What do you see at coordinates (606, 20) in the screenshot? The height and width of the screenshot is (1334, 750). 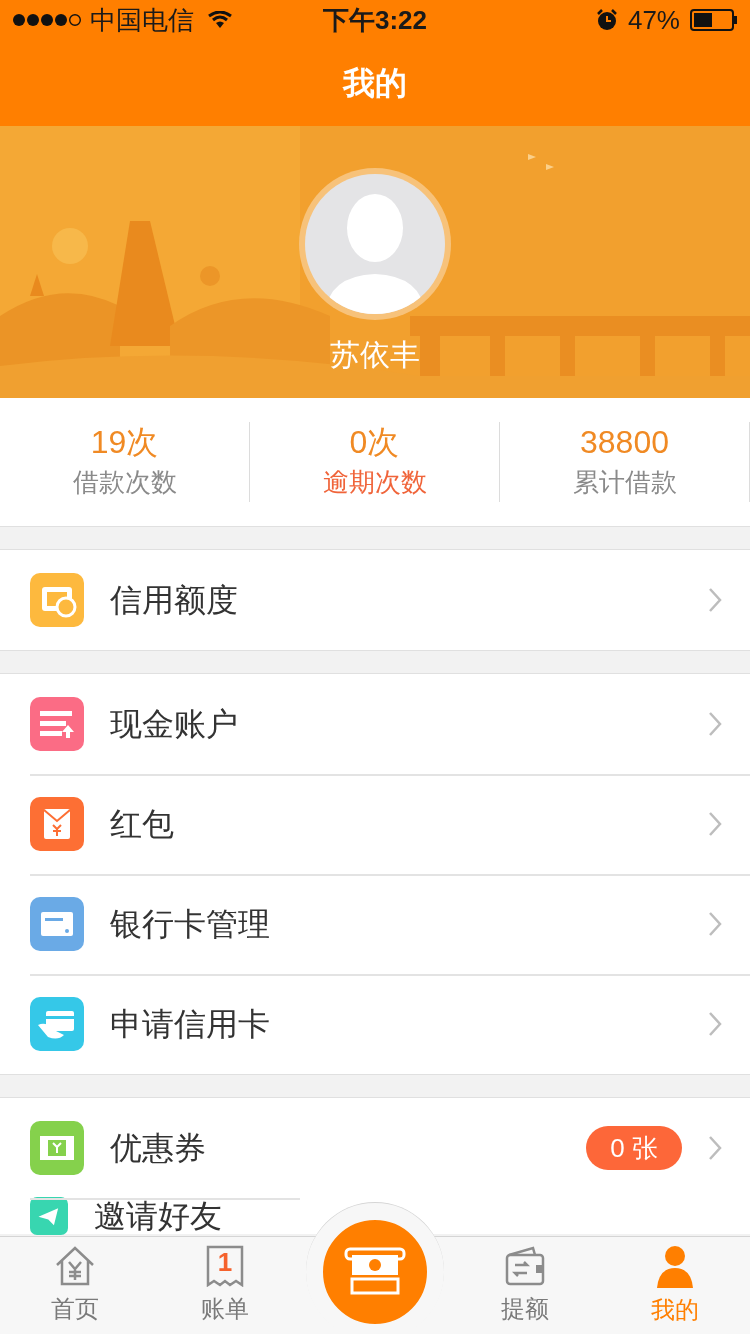 I see `alarm-icon` at bounding box center [606, 20].